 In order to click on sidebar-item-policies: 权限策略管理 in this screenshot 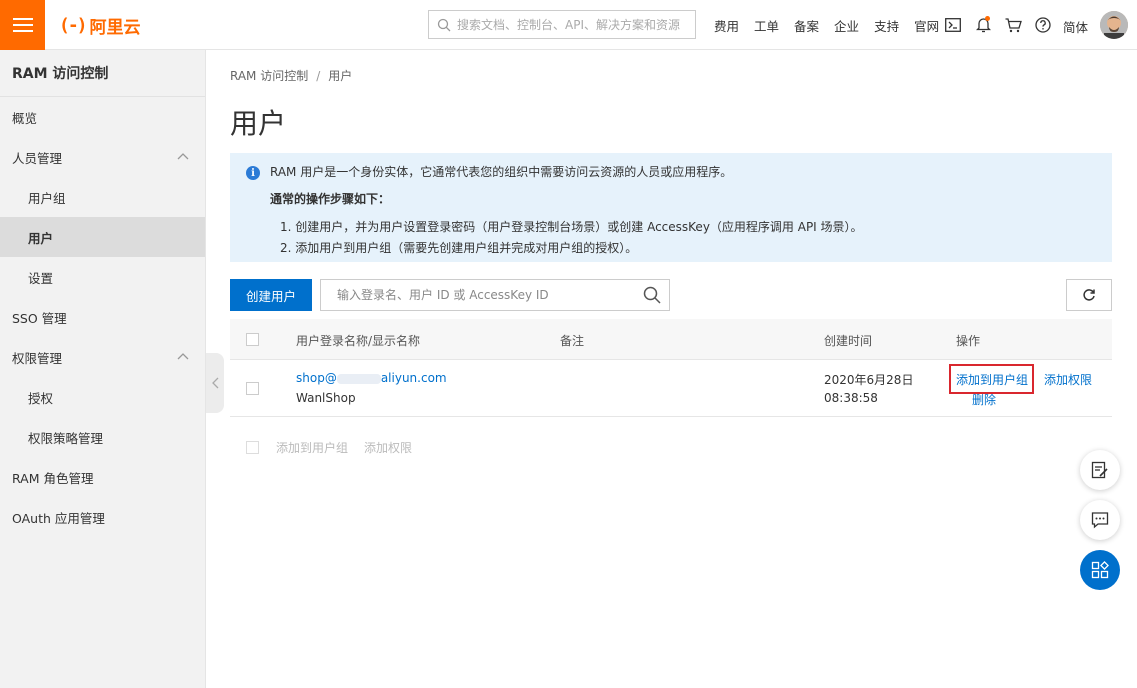, I will do `click(102, 437)`.